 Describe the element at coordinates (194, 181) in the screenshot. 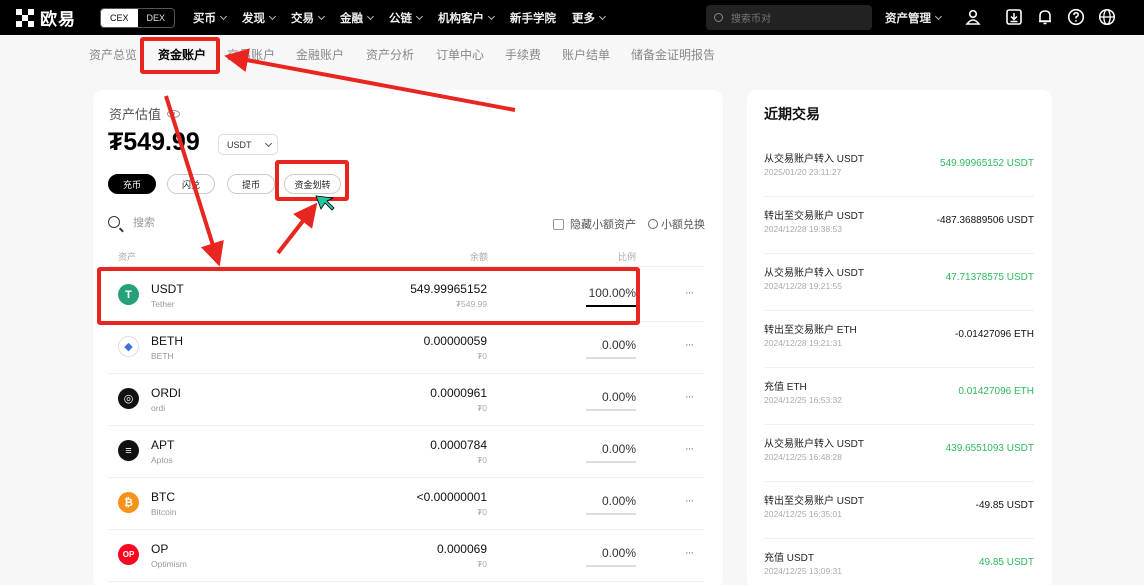

I see `arrow-to-usdt-row` at that location.